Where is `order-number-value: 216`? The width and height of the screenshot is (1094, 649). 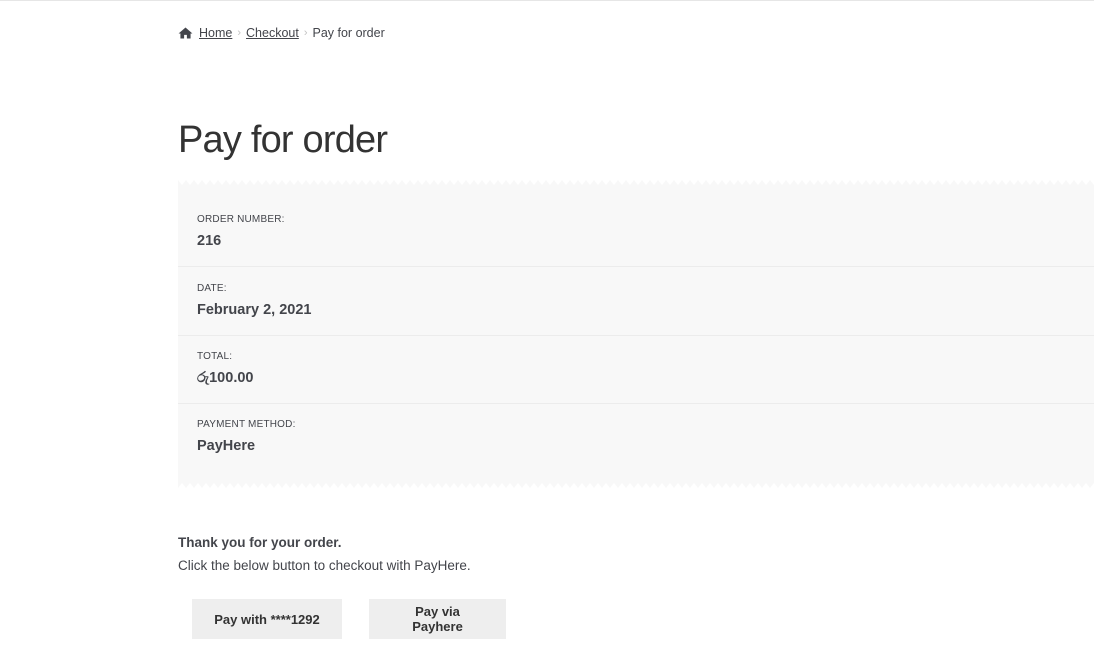 order-number-value: 216 is located at coordinates (209, 241).